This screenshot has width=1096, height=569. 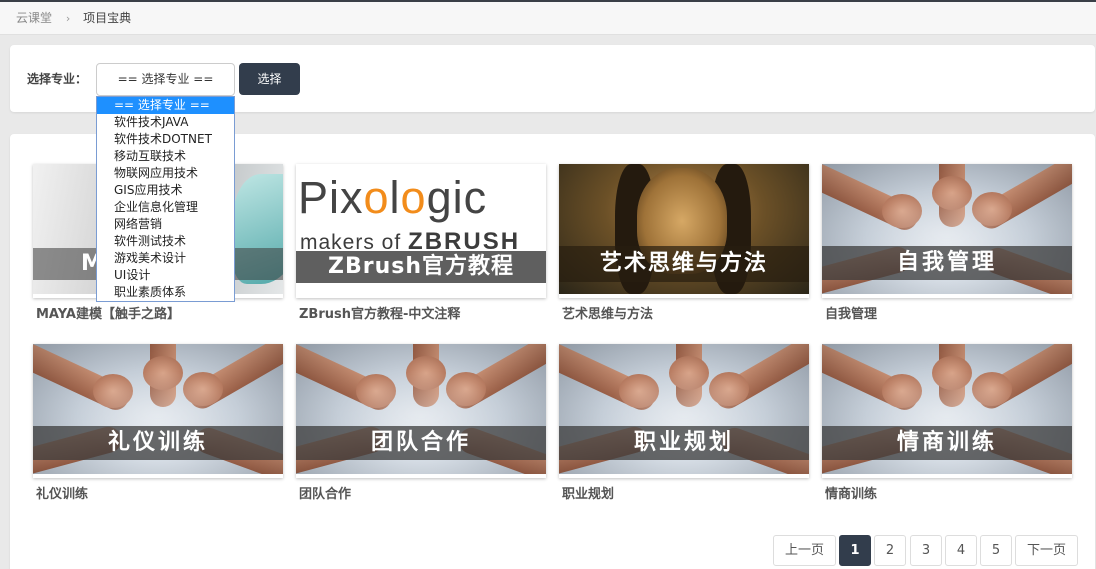 I want to click on thumbnail-caption: 礼仪训练, so click(x=158, y=443).